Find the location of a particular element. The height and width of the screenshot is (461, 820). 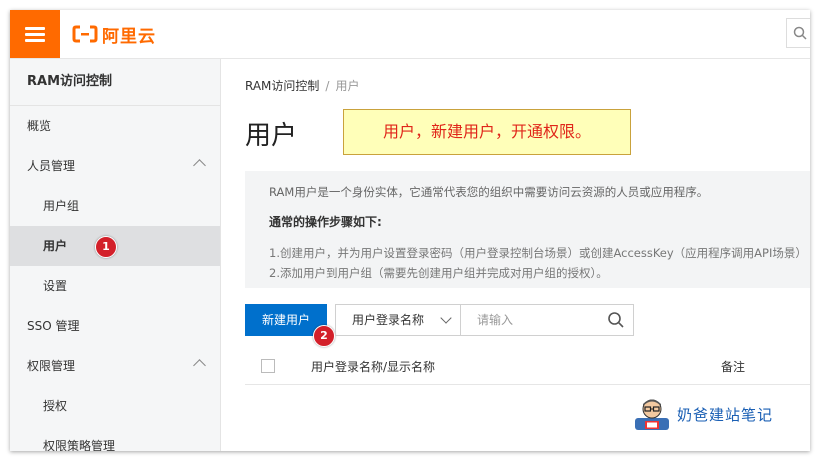

top-bar: 阿里云 is located at coordinates (410, 34).